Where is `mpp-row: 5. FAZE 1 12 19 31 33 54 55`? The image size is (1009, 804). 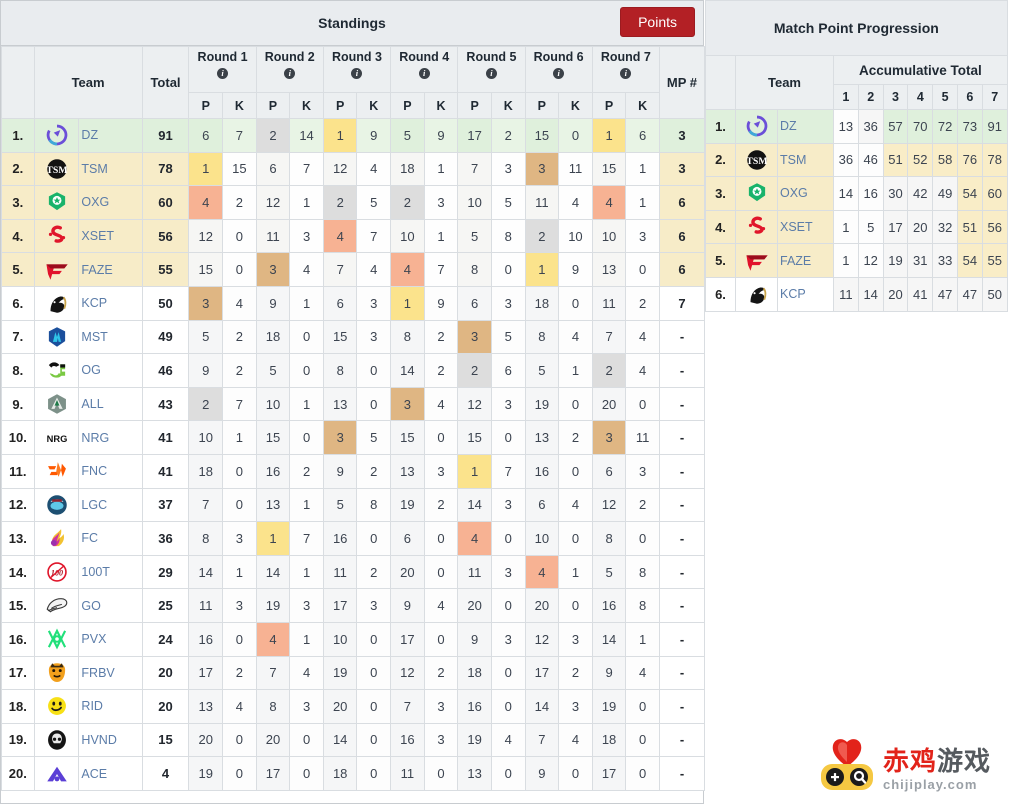 mpp-row: 5. FAZE 1 12 19 31 33 54 55 is located at coordinates (856, 260).